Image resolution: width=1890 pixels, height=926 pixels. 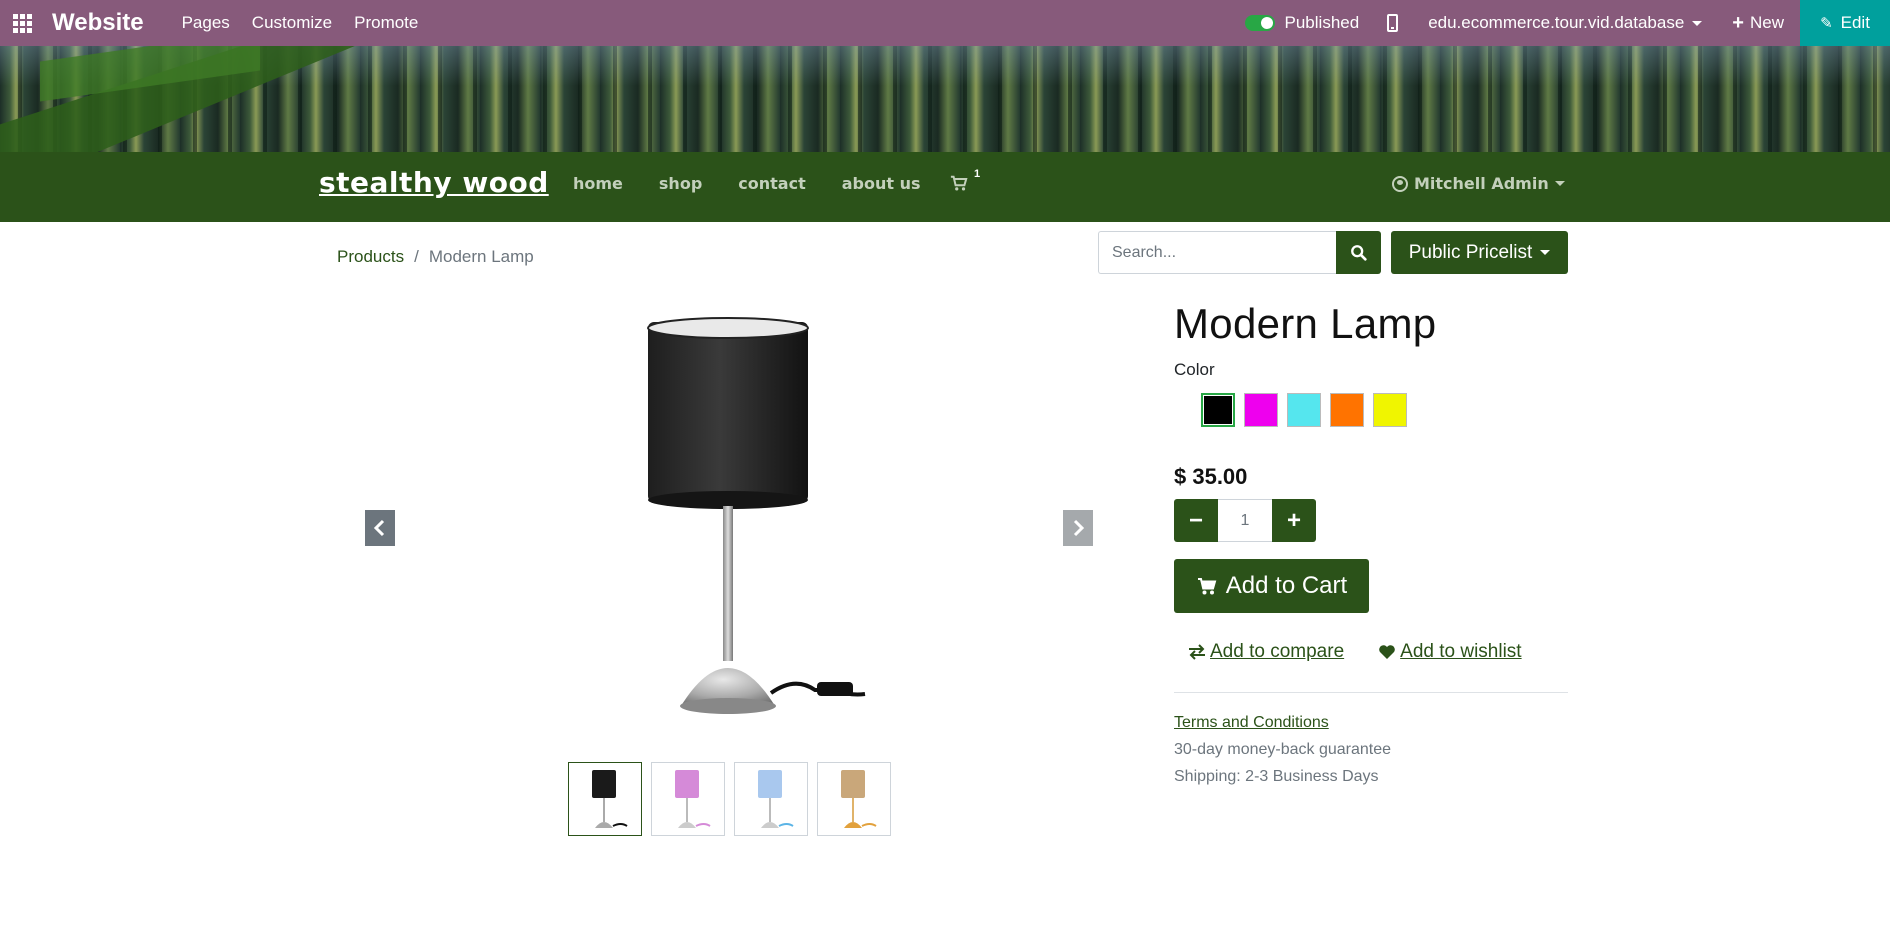 I want to click on menu-customize: Customize, so click(x=292, y=23).